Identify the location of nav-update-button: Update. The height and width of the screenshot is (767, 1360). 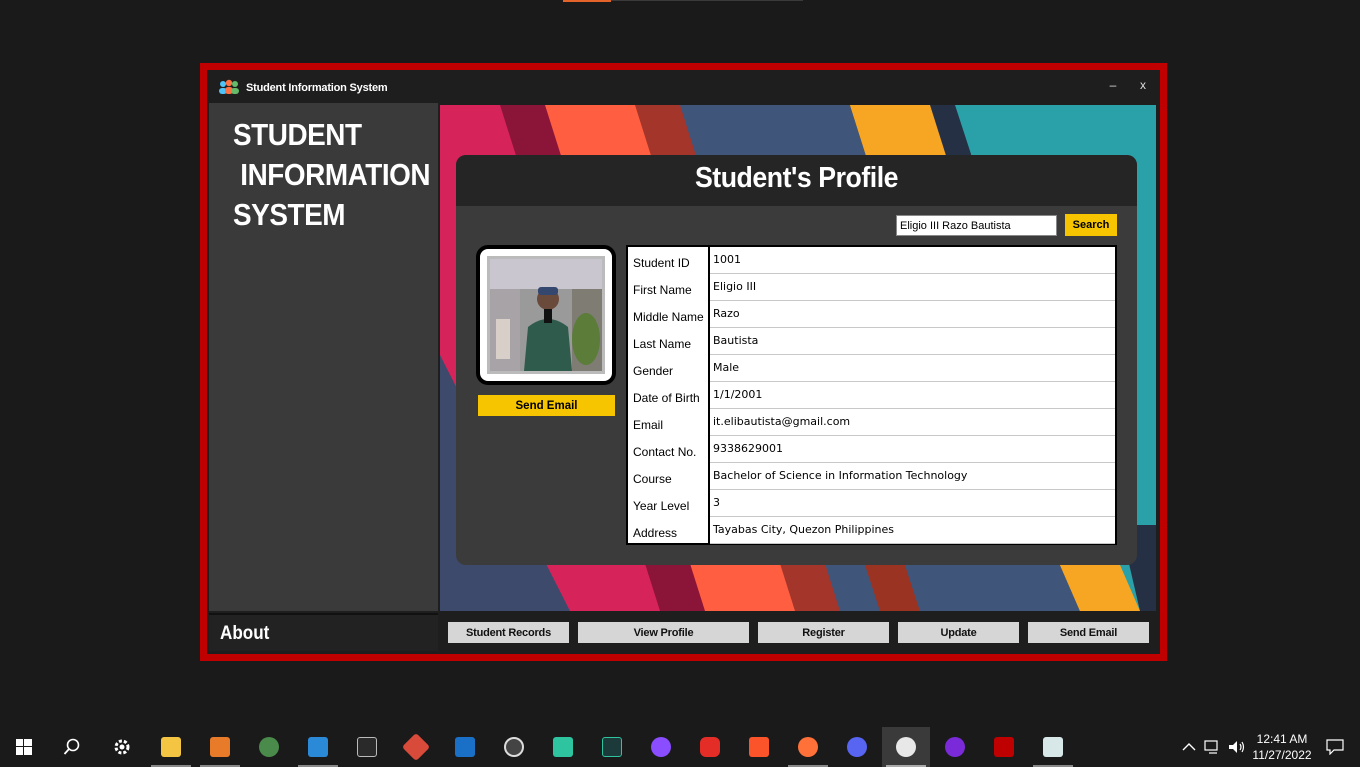
(958, 632).